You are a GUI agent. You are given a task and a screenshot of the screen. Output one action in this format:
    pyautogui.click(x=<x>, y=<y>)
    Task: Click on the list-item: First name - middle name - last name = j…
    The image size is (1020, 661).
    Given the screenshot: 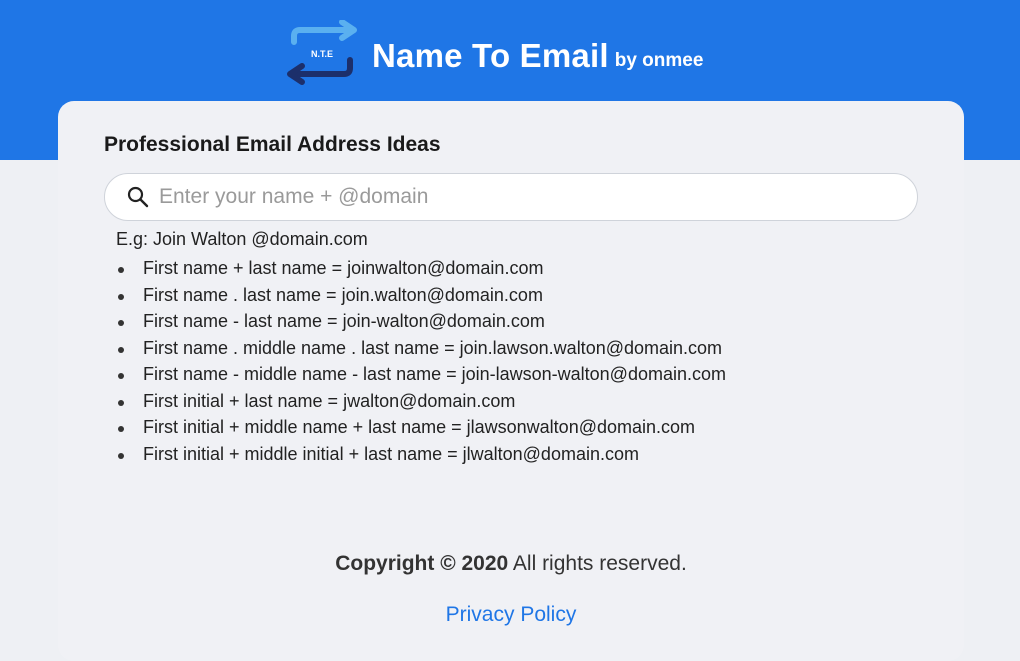 What is the action you would take?
    pyautogui.click(x=420, y=374)
    